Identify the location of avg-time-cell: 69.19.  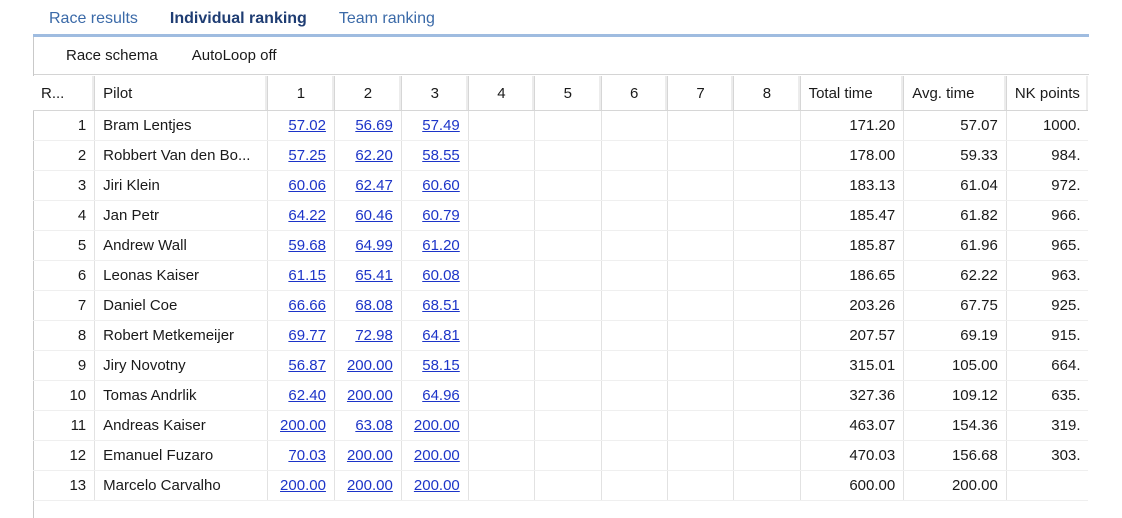
(955, 335).